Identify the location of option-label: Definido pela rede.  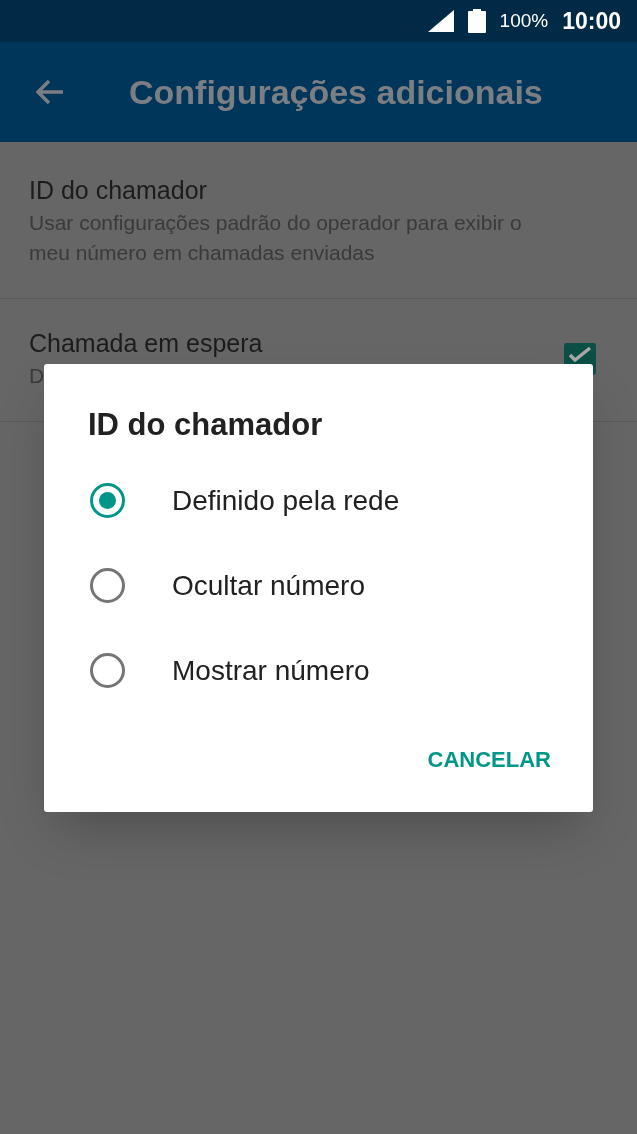
(286, 500).